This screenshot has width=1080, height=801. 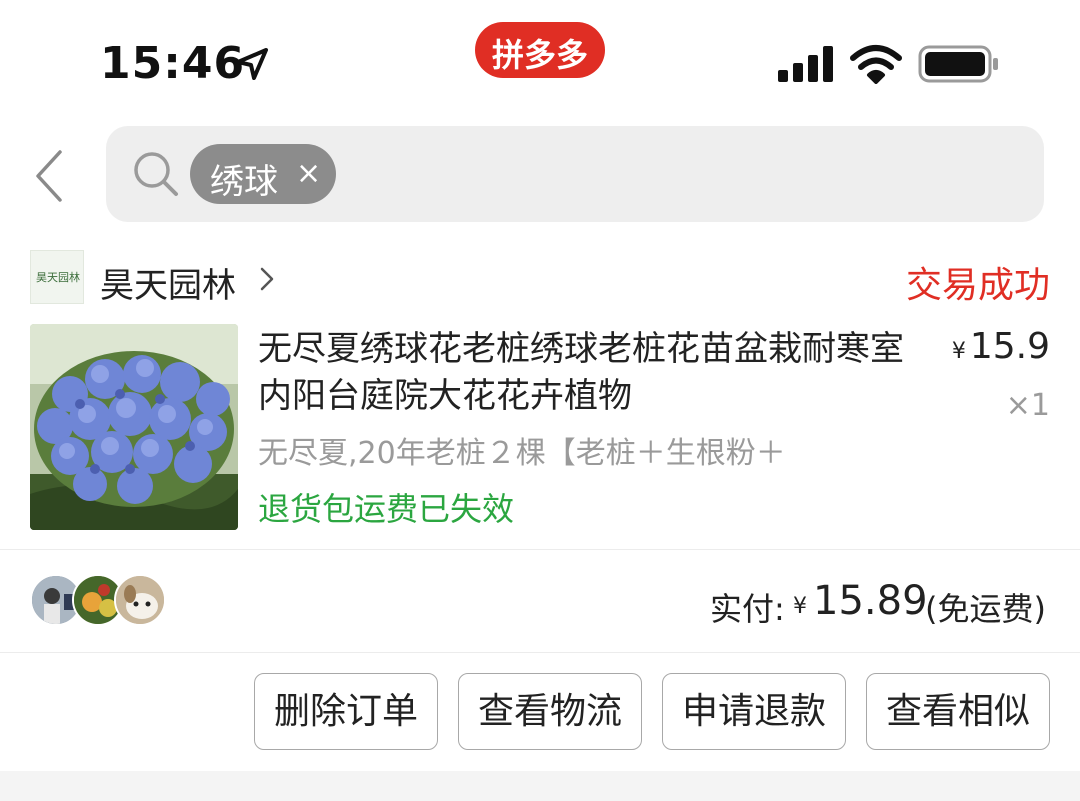 What do you see at coordinates (550, 711) in the screenshot?
I see `view-logistics-button: 查看物流` at bounding box center [550, 711].